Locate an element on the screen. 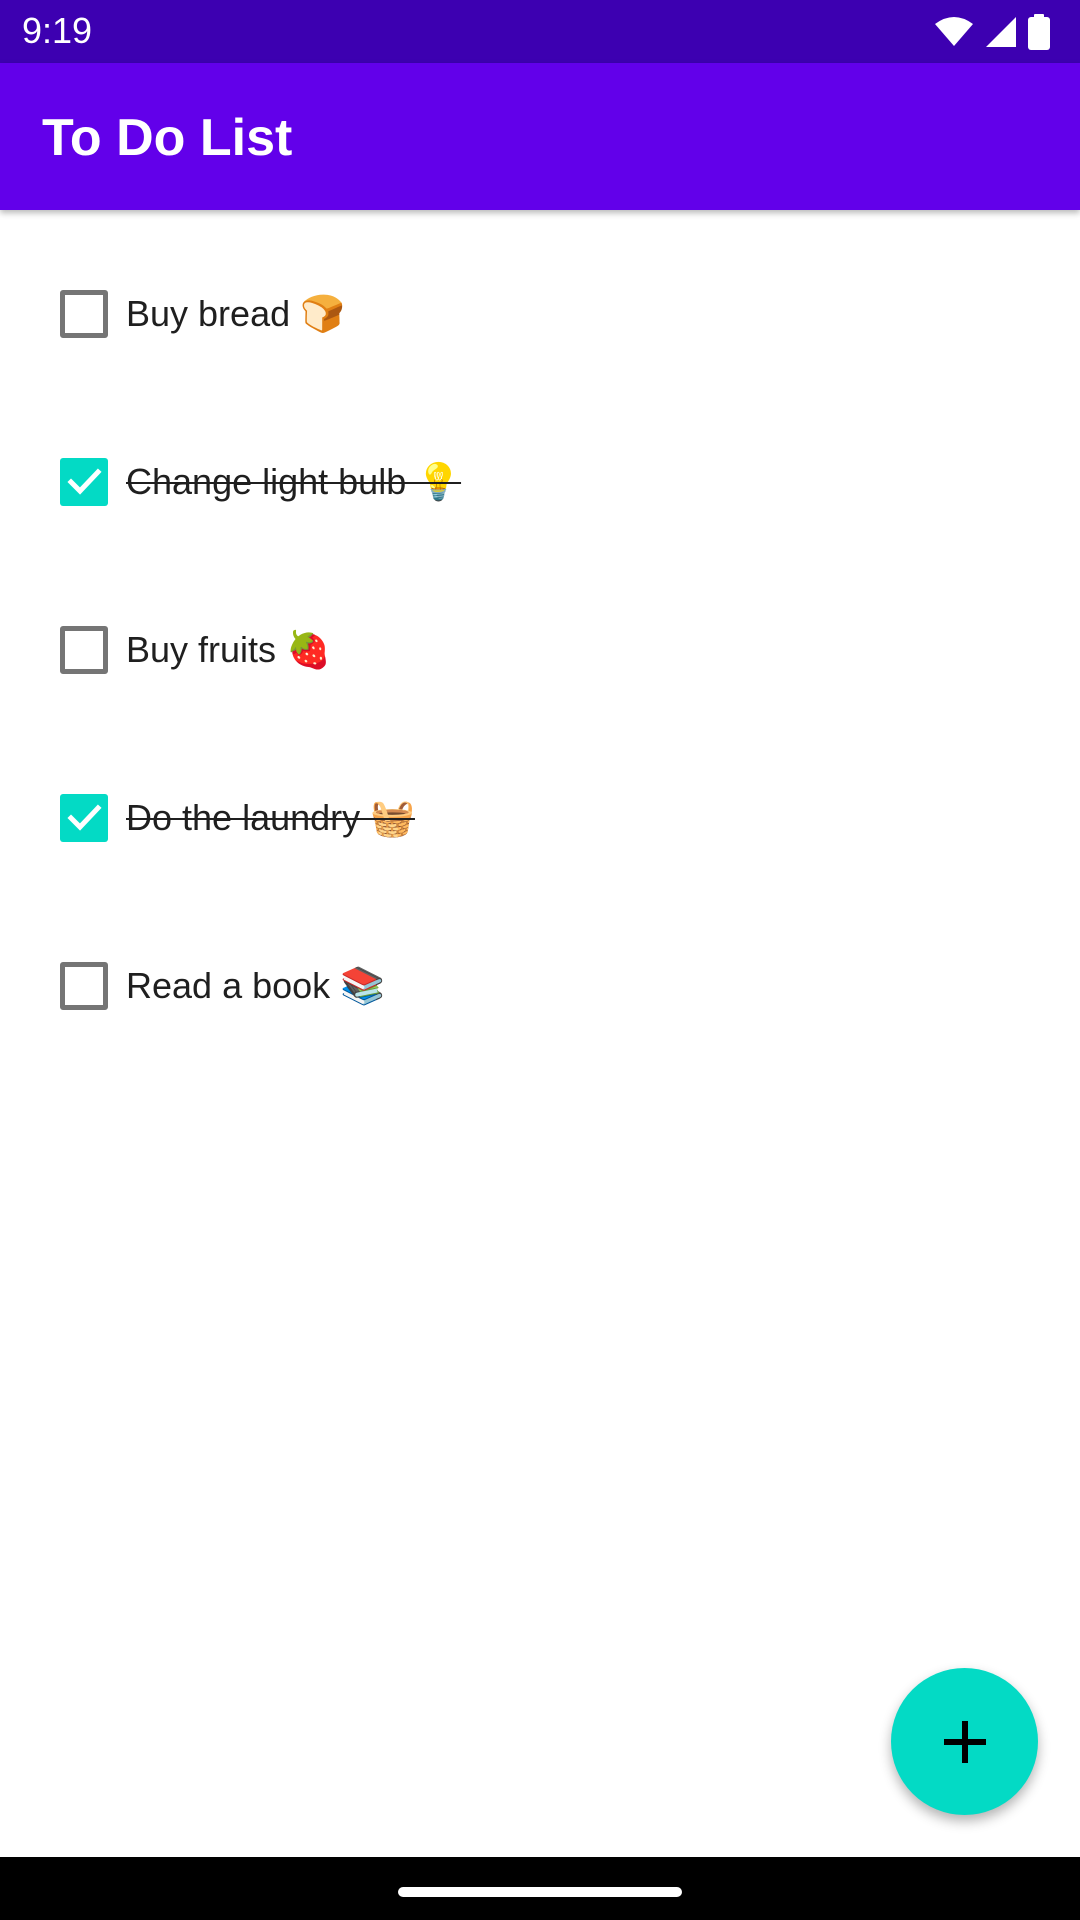 This screenshot has width=1080, height=1920. status-time: 9:19 is located at coordinates (57, 30).